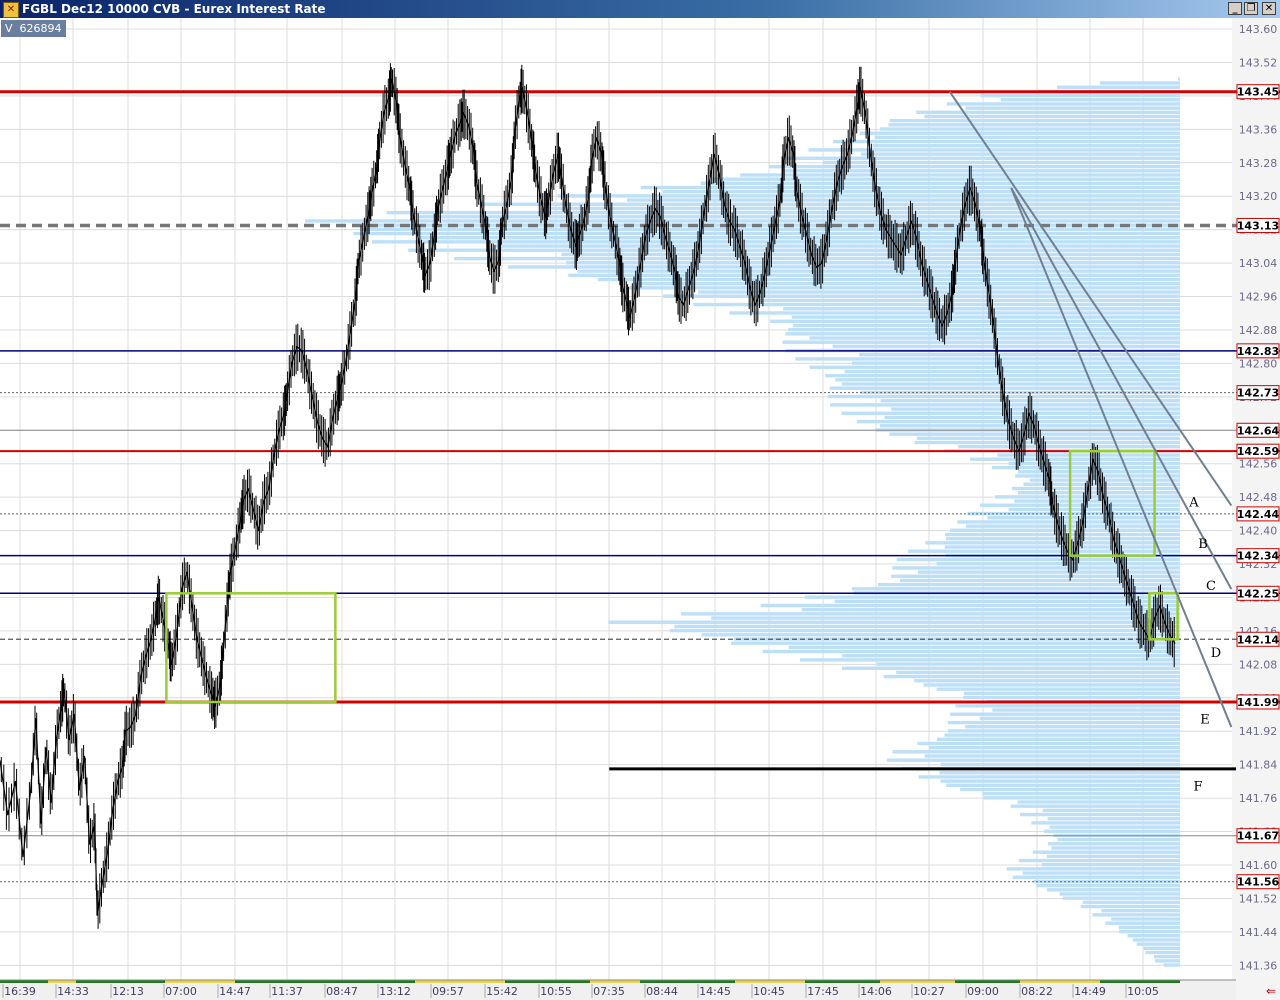  I want to click on volume-label: V, so click(9, 28).